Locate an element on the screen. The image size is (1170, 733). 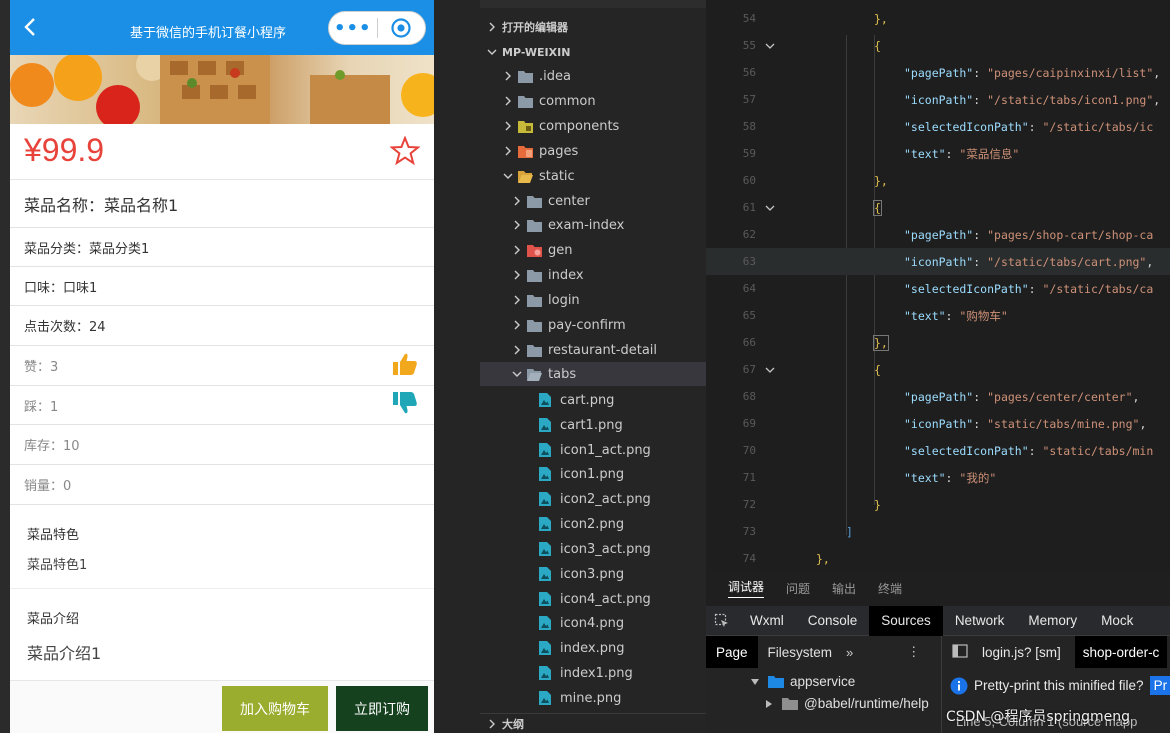
folder-center: center is located at coordinates (593, 201).